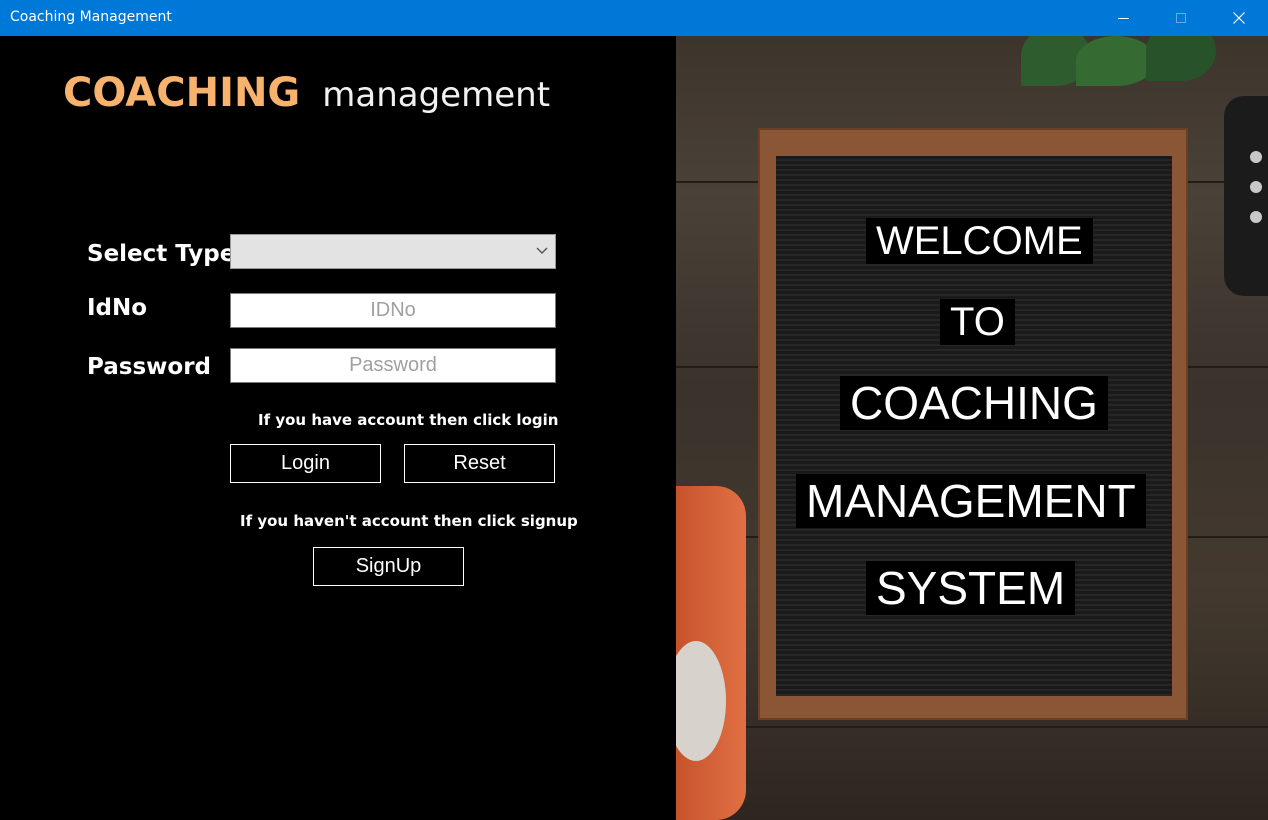 The image size is (1268, 820). What do you see at coordinates (436, 95) in the screenshot?
I see `brand-secondary: management` at bounding box center [436, 95].